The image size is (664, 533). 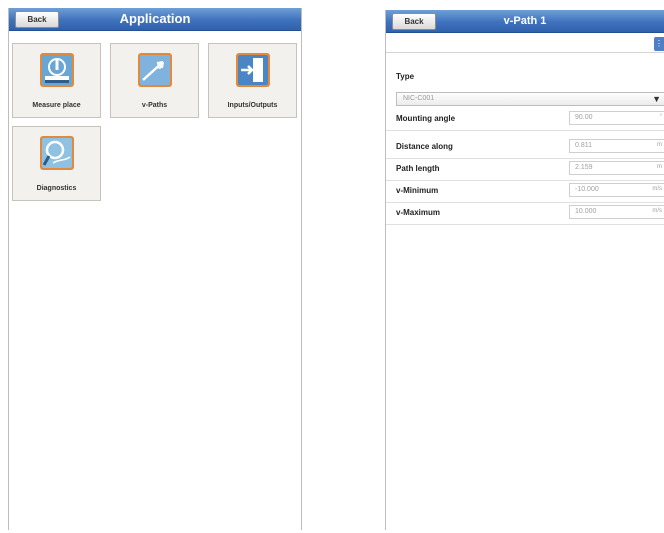 What do you see at coordinates (525, 191) in the screenshot?
I see `v-minimum-row: v-Minimum -10.000 m/s` at bounding box center [525, 191].